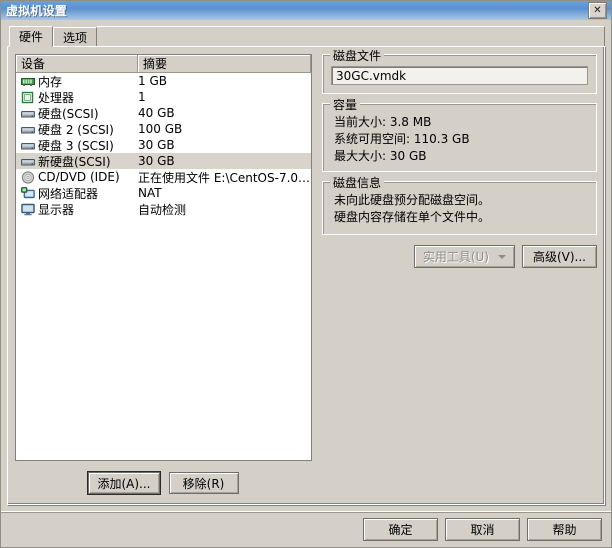 This screenshot has height=548, width=612. Describe the element at coordinates (357, 182) in the screenshot. I see `disk-info-group-title: 磁盘信息` at that location.